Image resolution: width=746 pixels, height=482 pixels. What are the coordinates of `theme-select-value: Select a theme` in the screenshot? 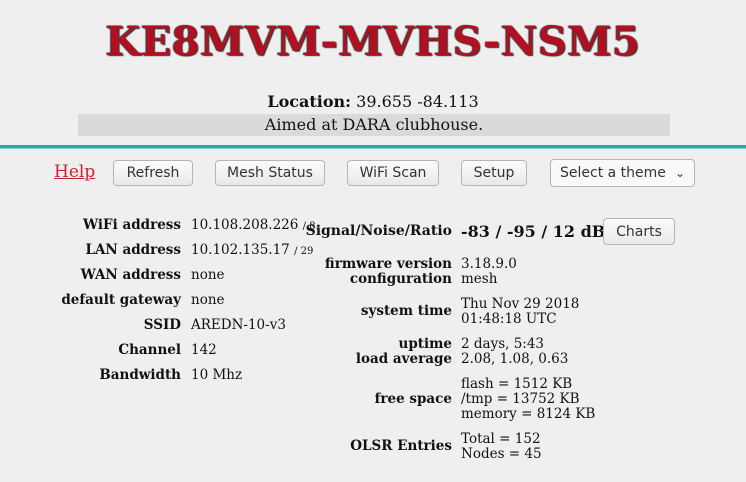 It's located at (613, 173).